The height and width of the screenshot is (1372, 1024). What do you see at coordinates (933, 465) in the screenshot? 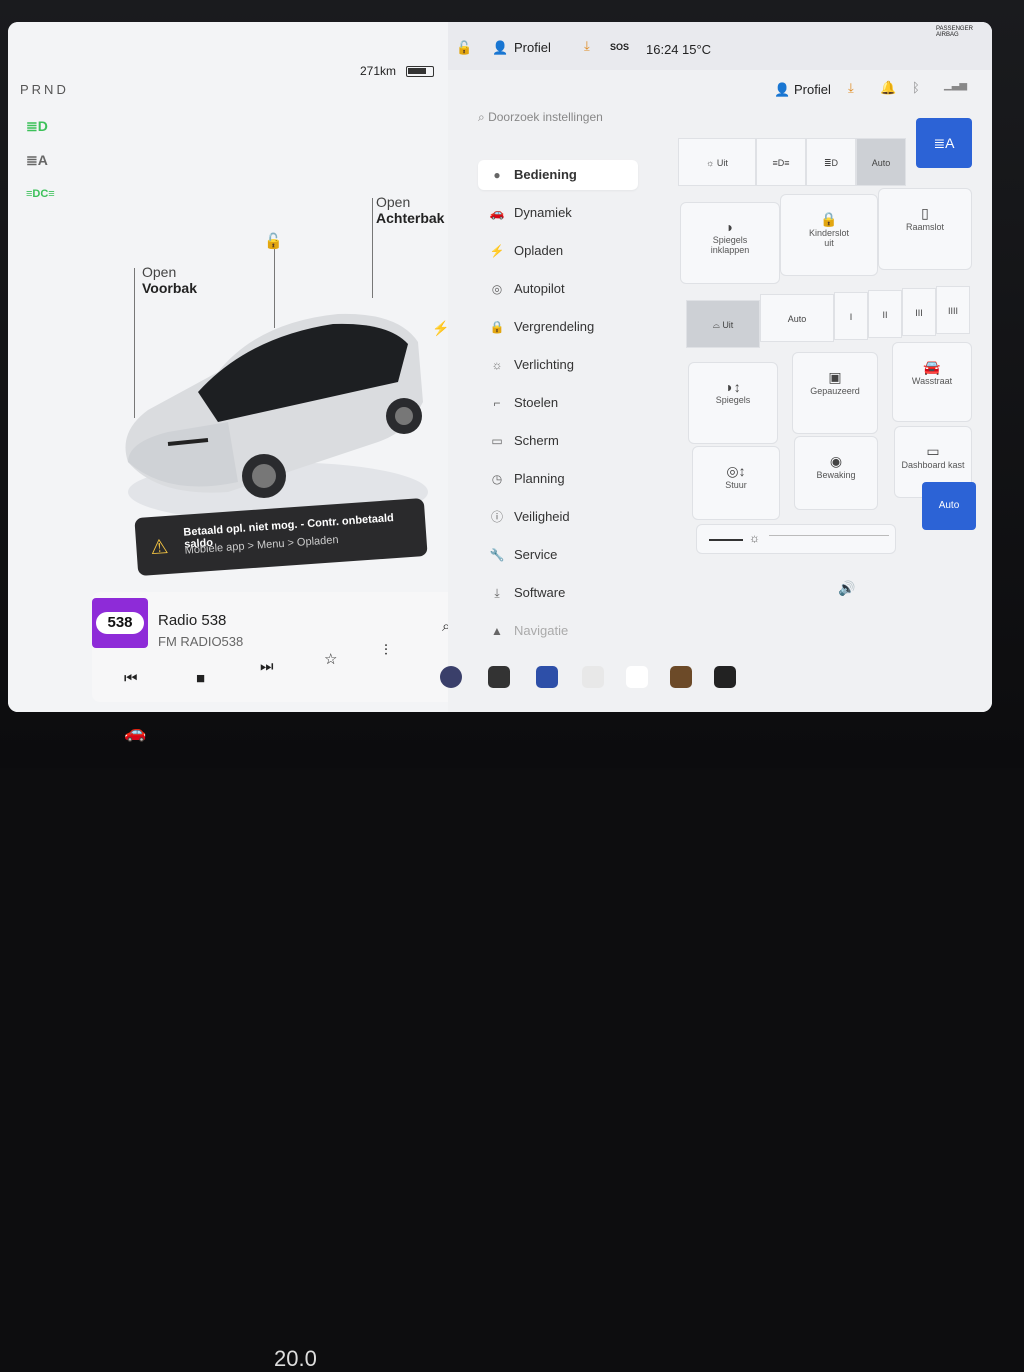
I see `tile-label: Dashboard kast` at bounding box center [933, 465].